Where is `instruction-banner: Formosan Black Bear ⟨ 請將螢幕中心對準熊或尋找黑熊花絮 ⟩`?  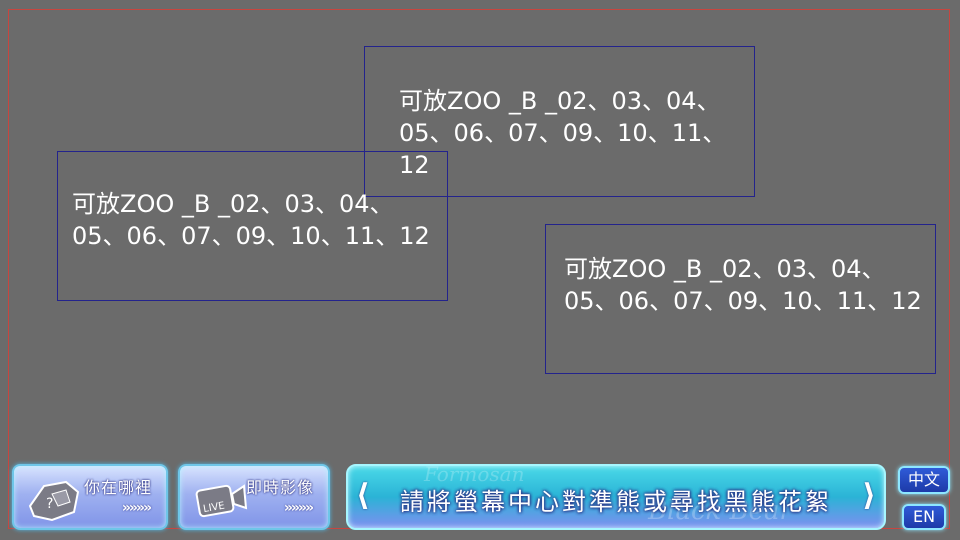
instruction-banner: Formosan Black Bear ⟨ 請將螢幕中心對準熊或尋找黑熊花絮 ⟩ is located at coordinates (616, 496).